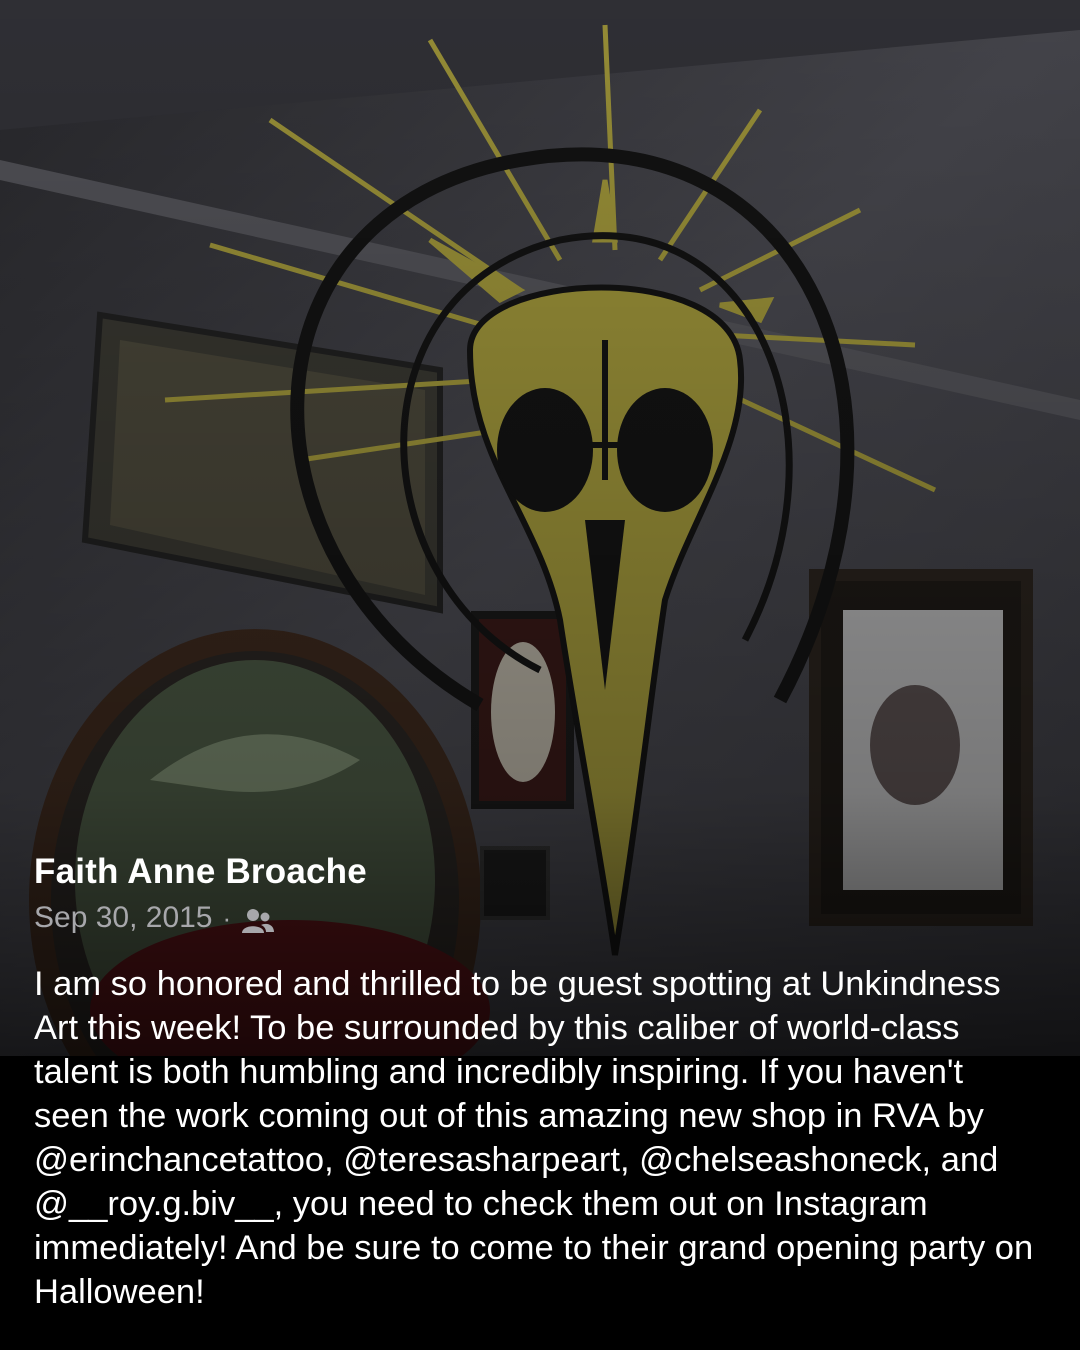 This screenshot has height=1350, width=1080. I want to click on post-meta: Sep 30, 2015 ·, so click(540, 918).